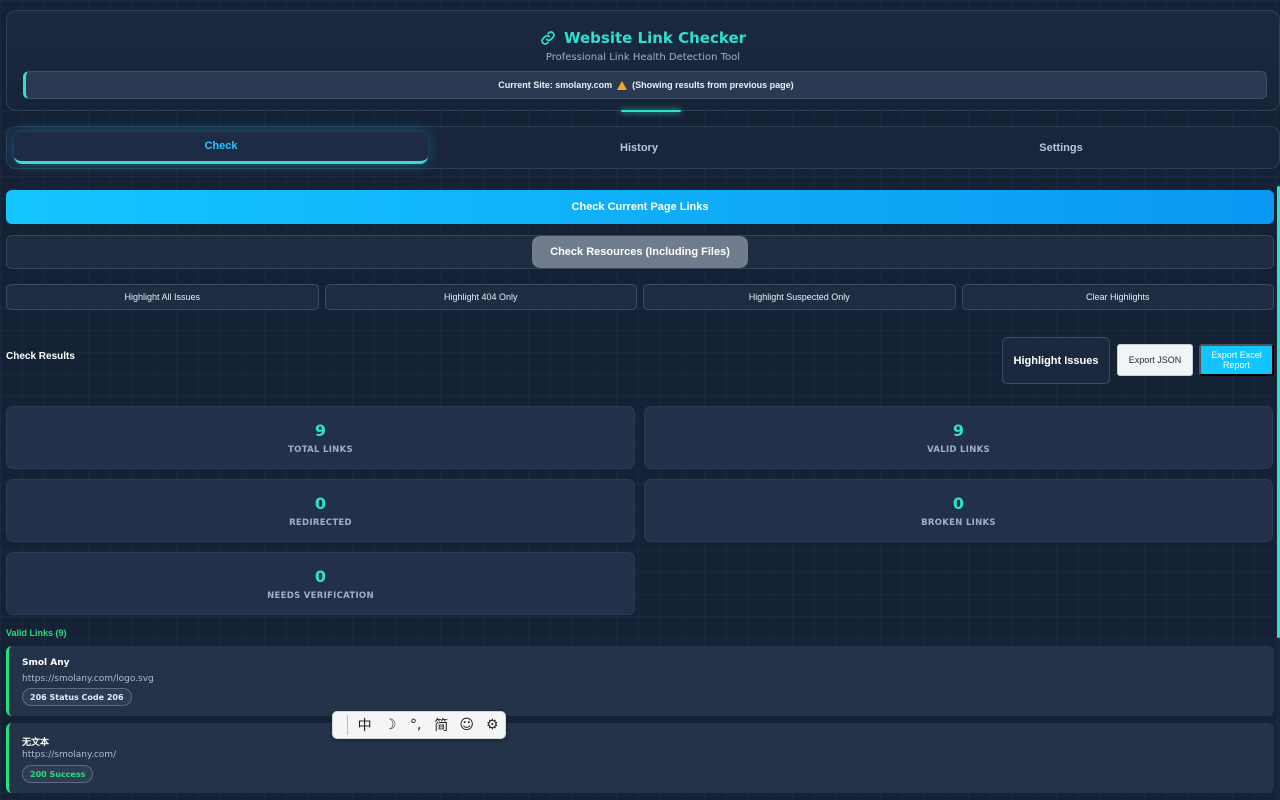 This screenshot has width=1280, height=800. What do you see at coordinates (1117, 297) in the screenshot?
I see `clear-highlights-button: Clear Highlights` at bounding box center [1117, 297].